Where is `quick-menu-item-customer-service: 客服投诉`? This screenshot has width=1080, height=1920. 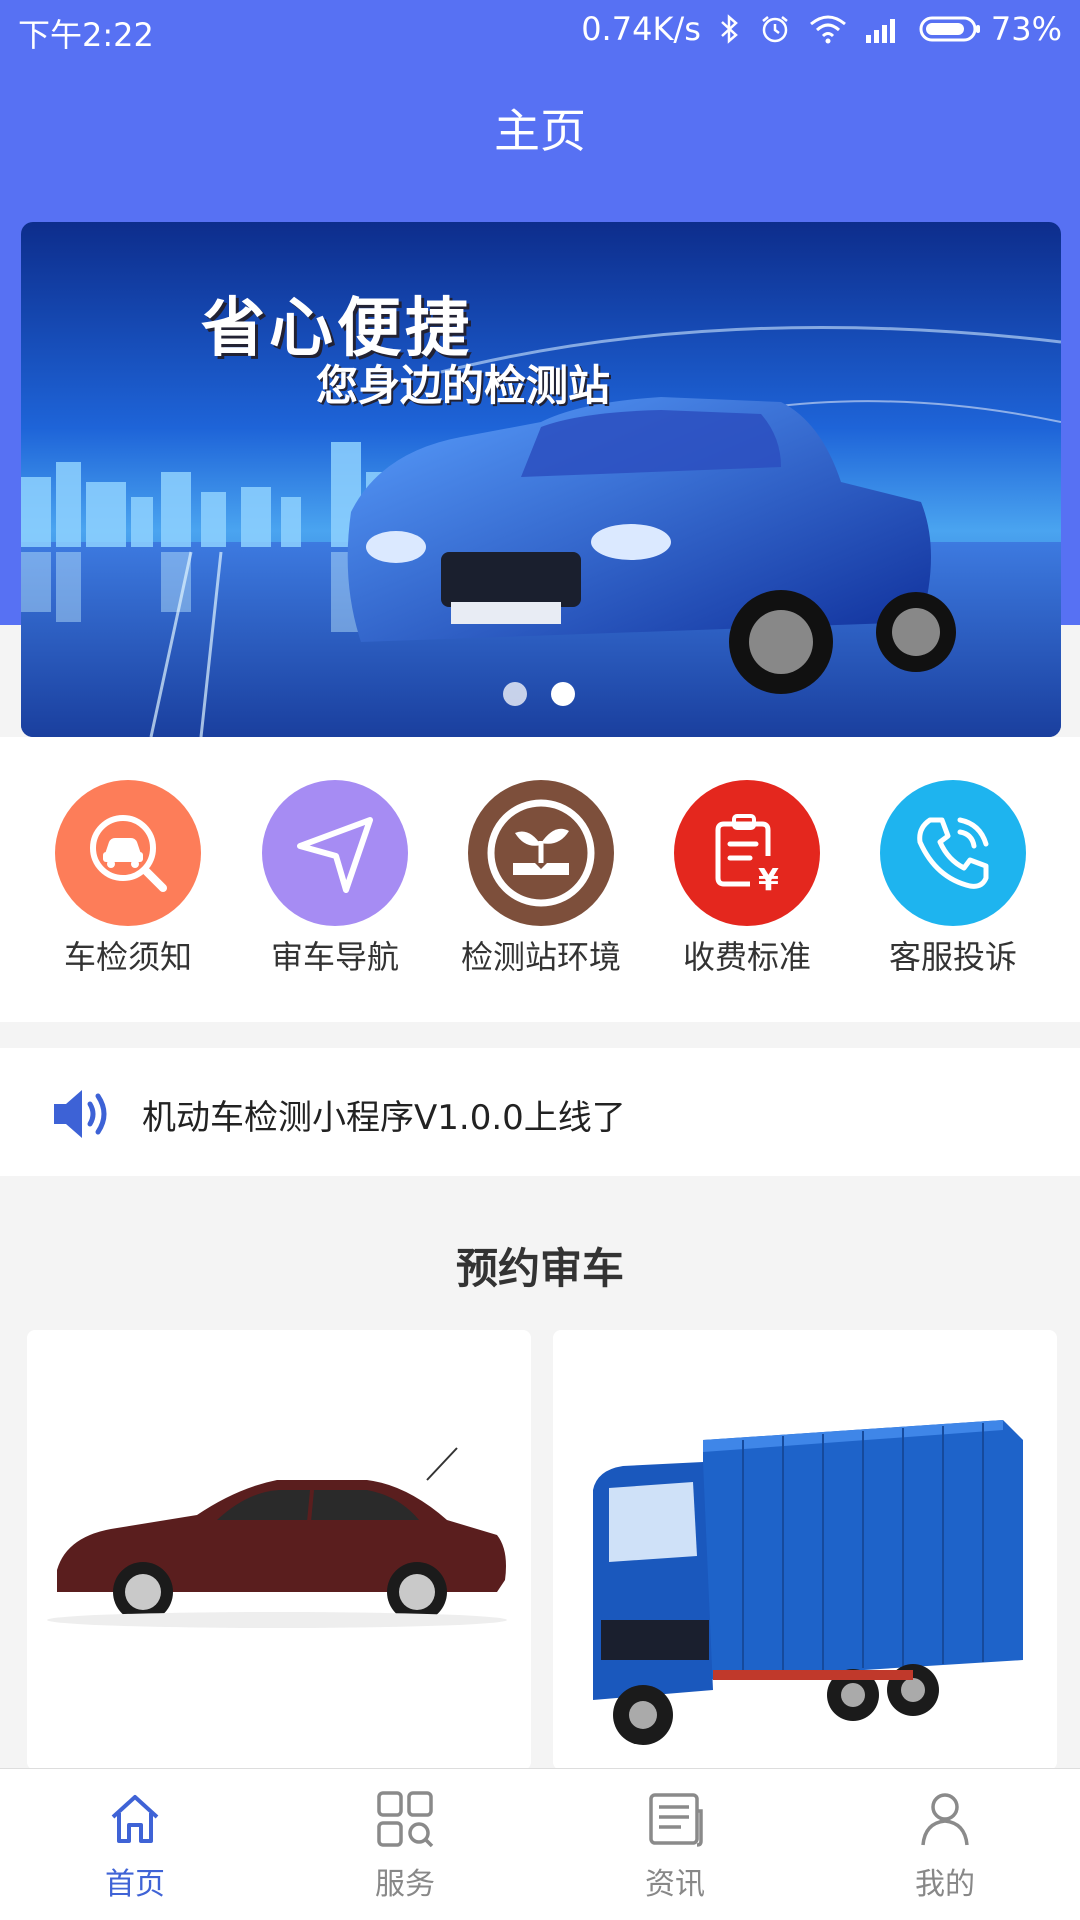 quick-menu-item-customer-service: 客服投诉 is located at coordinates (953, 879).